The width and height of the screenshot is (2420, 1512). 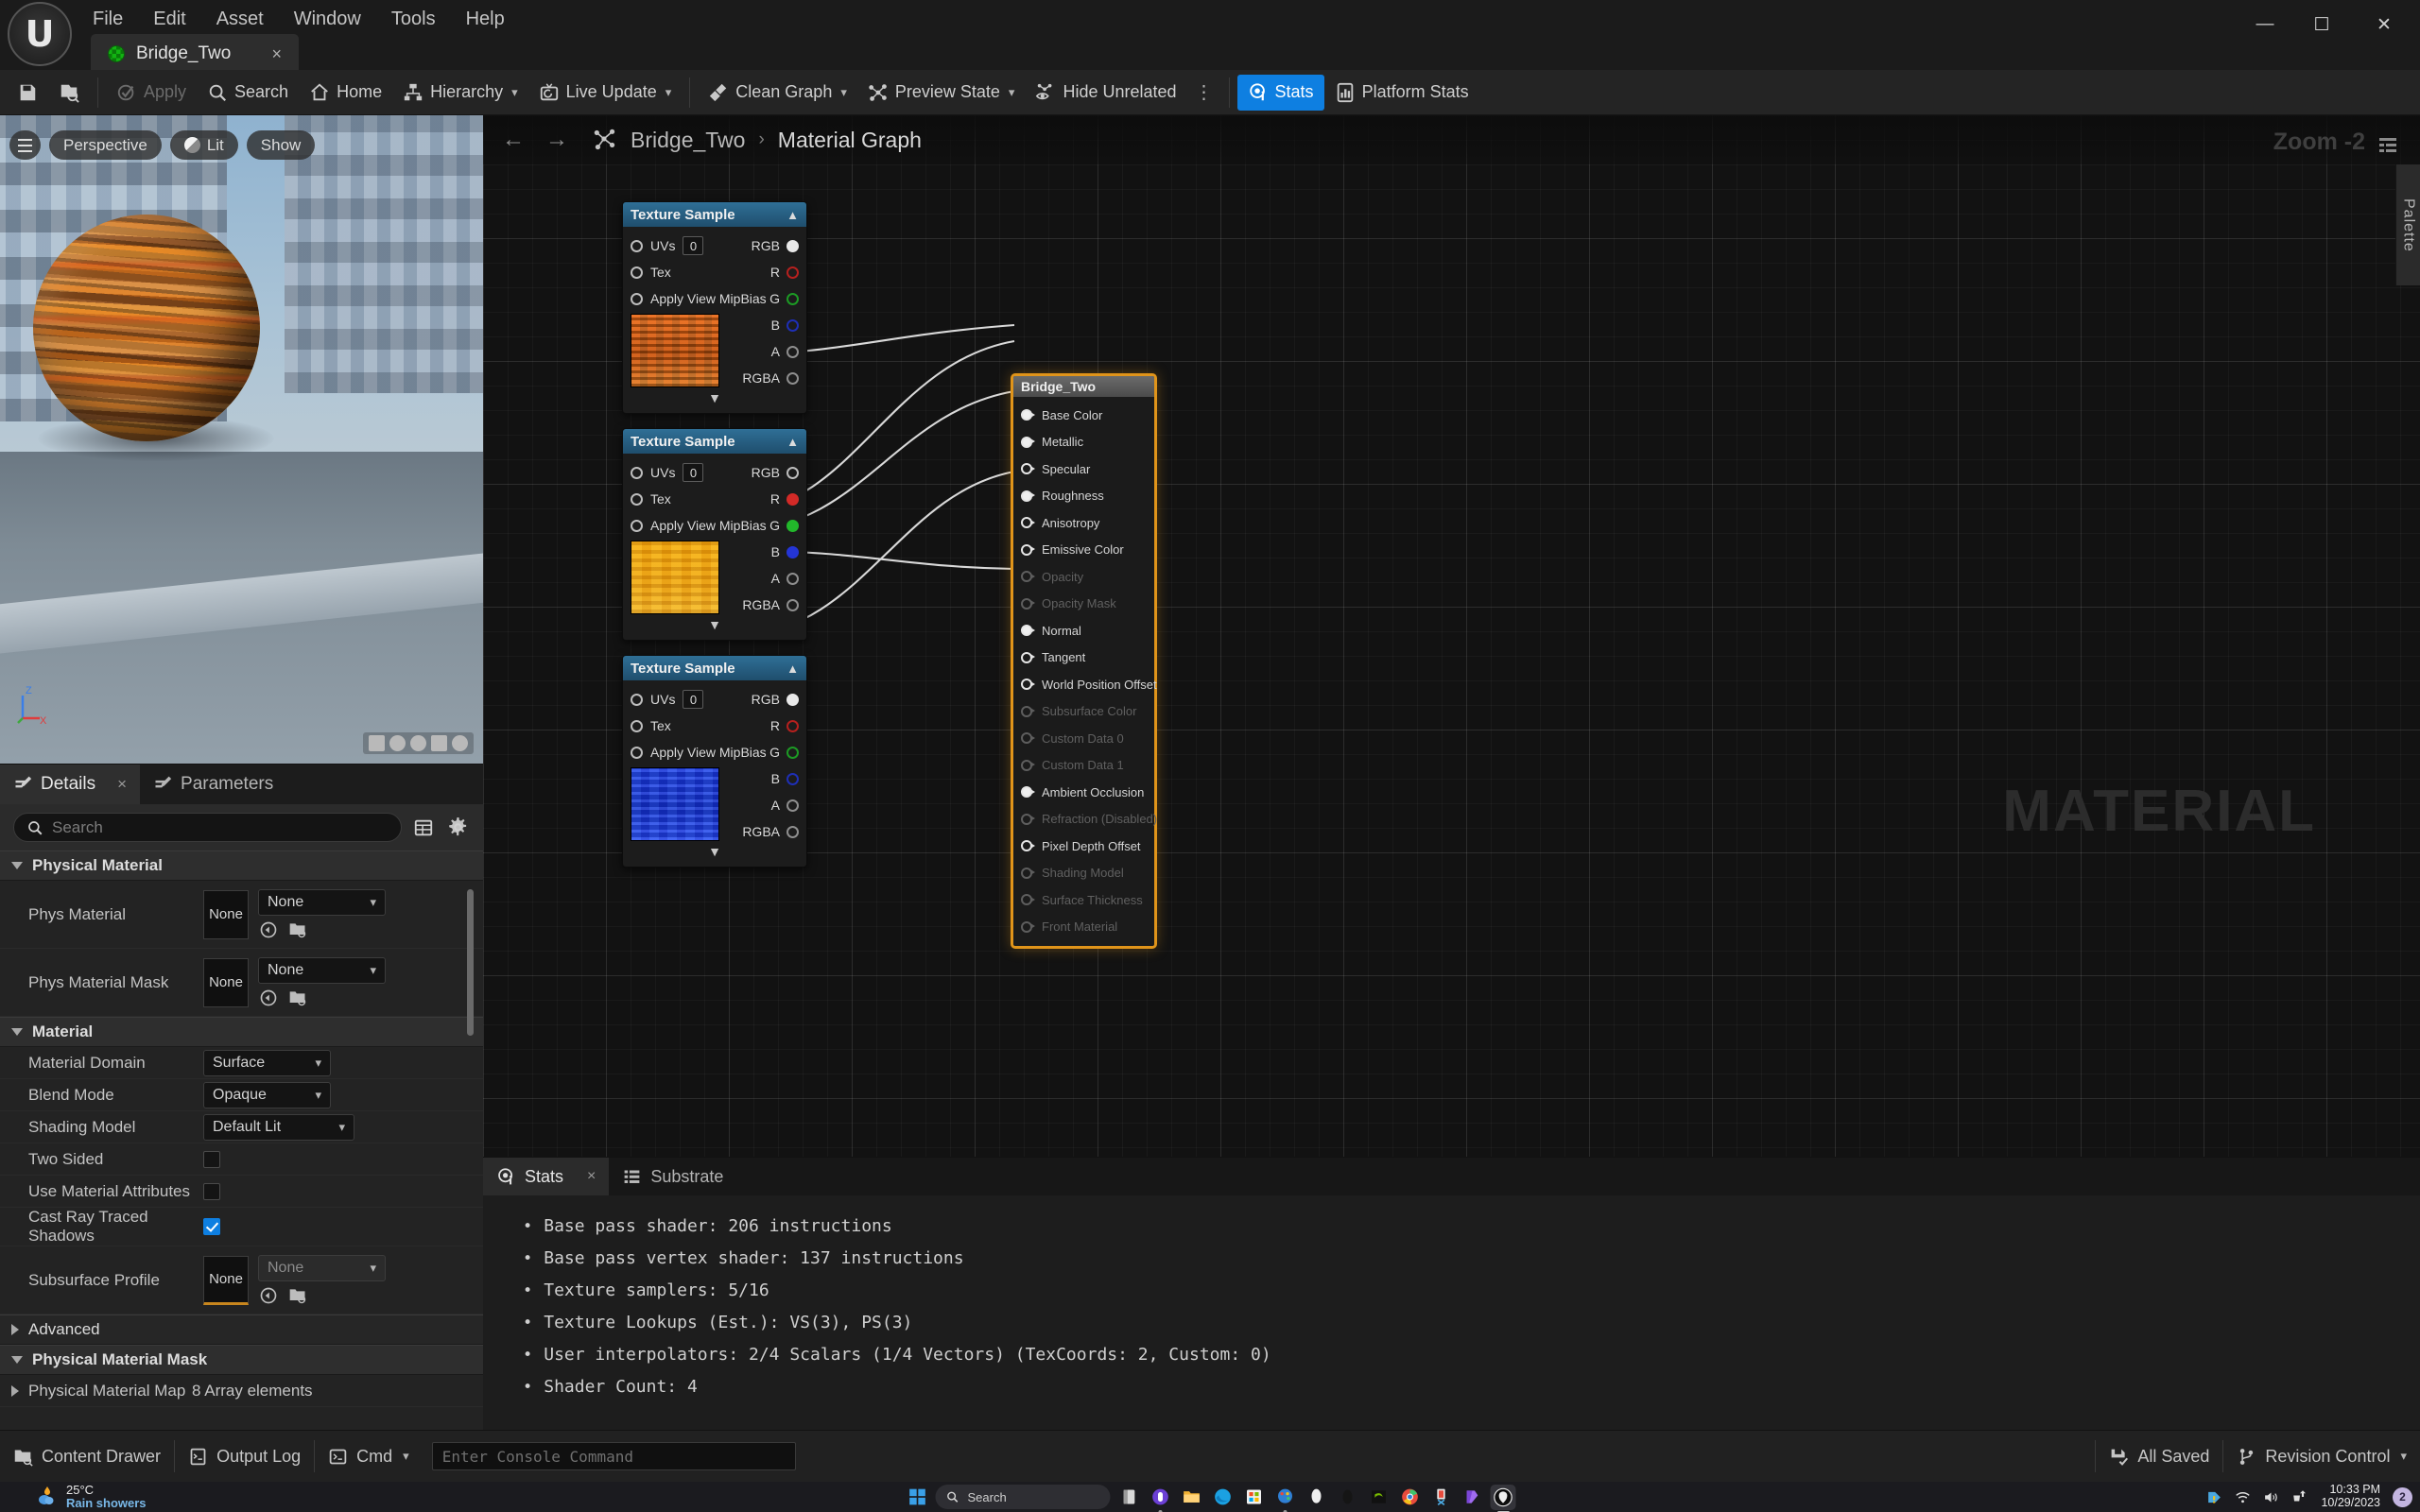 I want to click on output-log-button: Output Log, so click(x=245, y=1456).